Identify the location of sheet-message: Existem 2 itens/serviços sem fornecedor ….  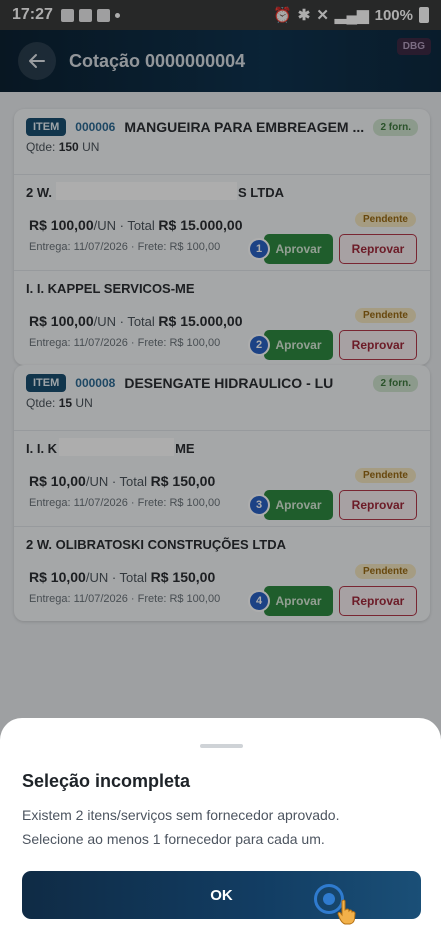
(222, 827).